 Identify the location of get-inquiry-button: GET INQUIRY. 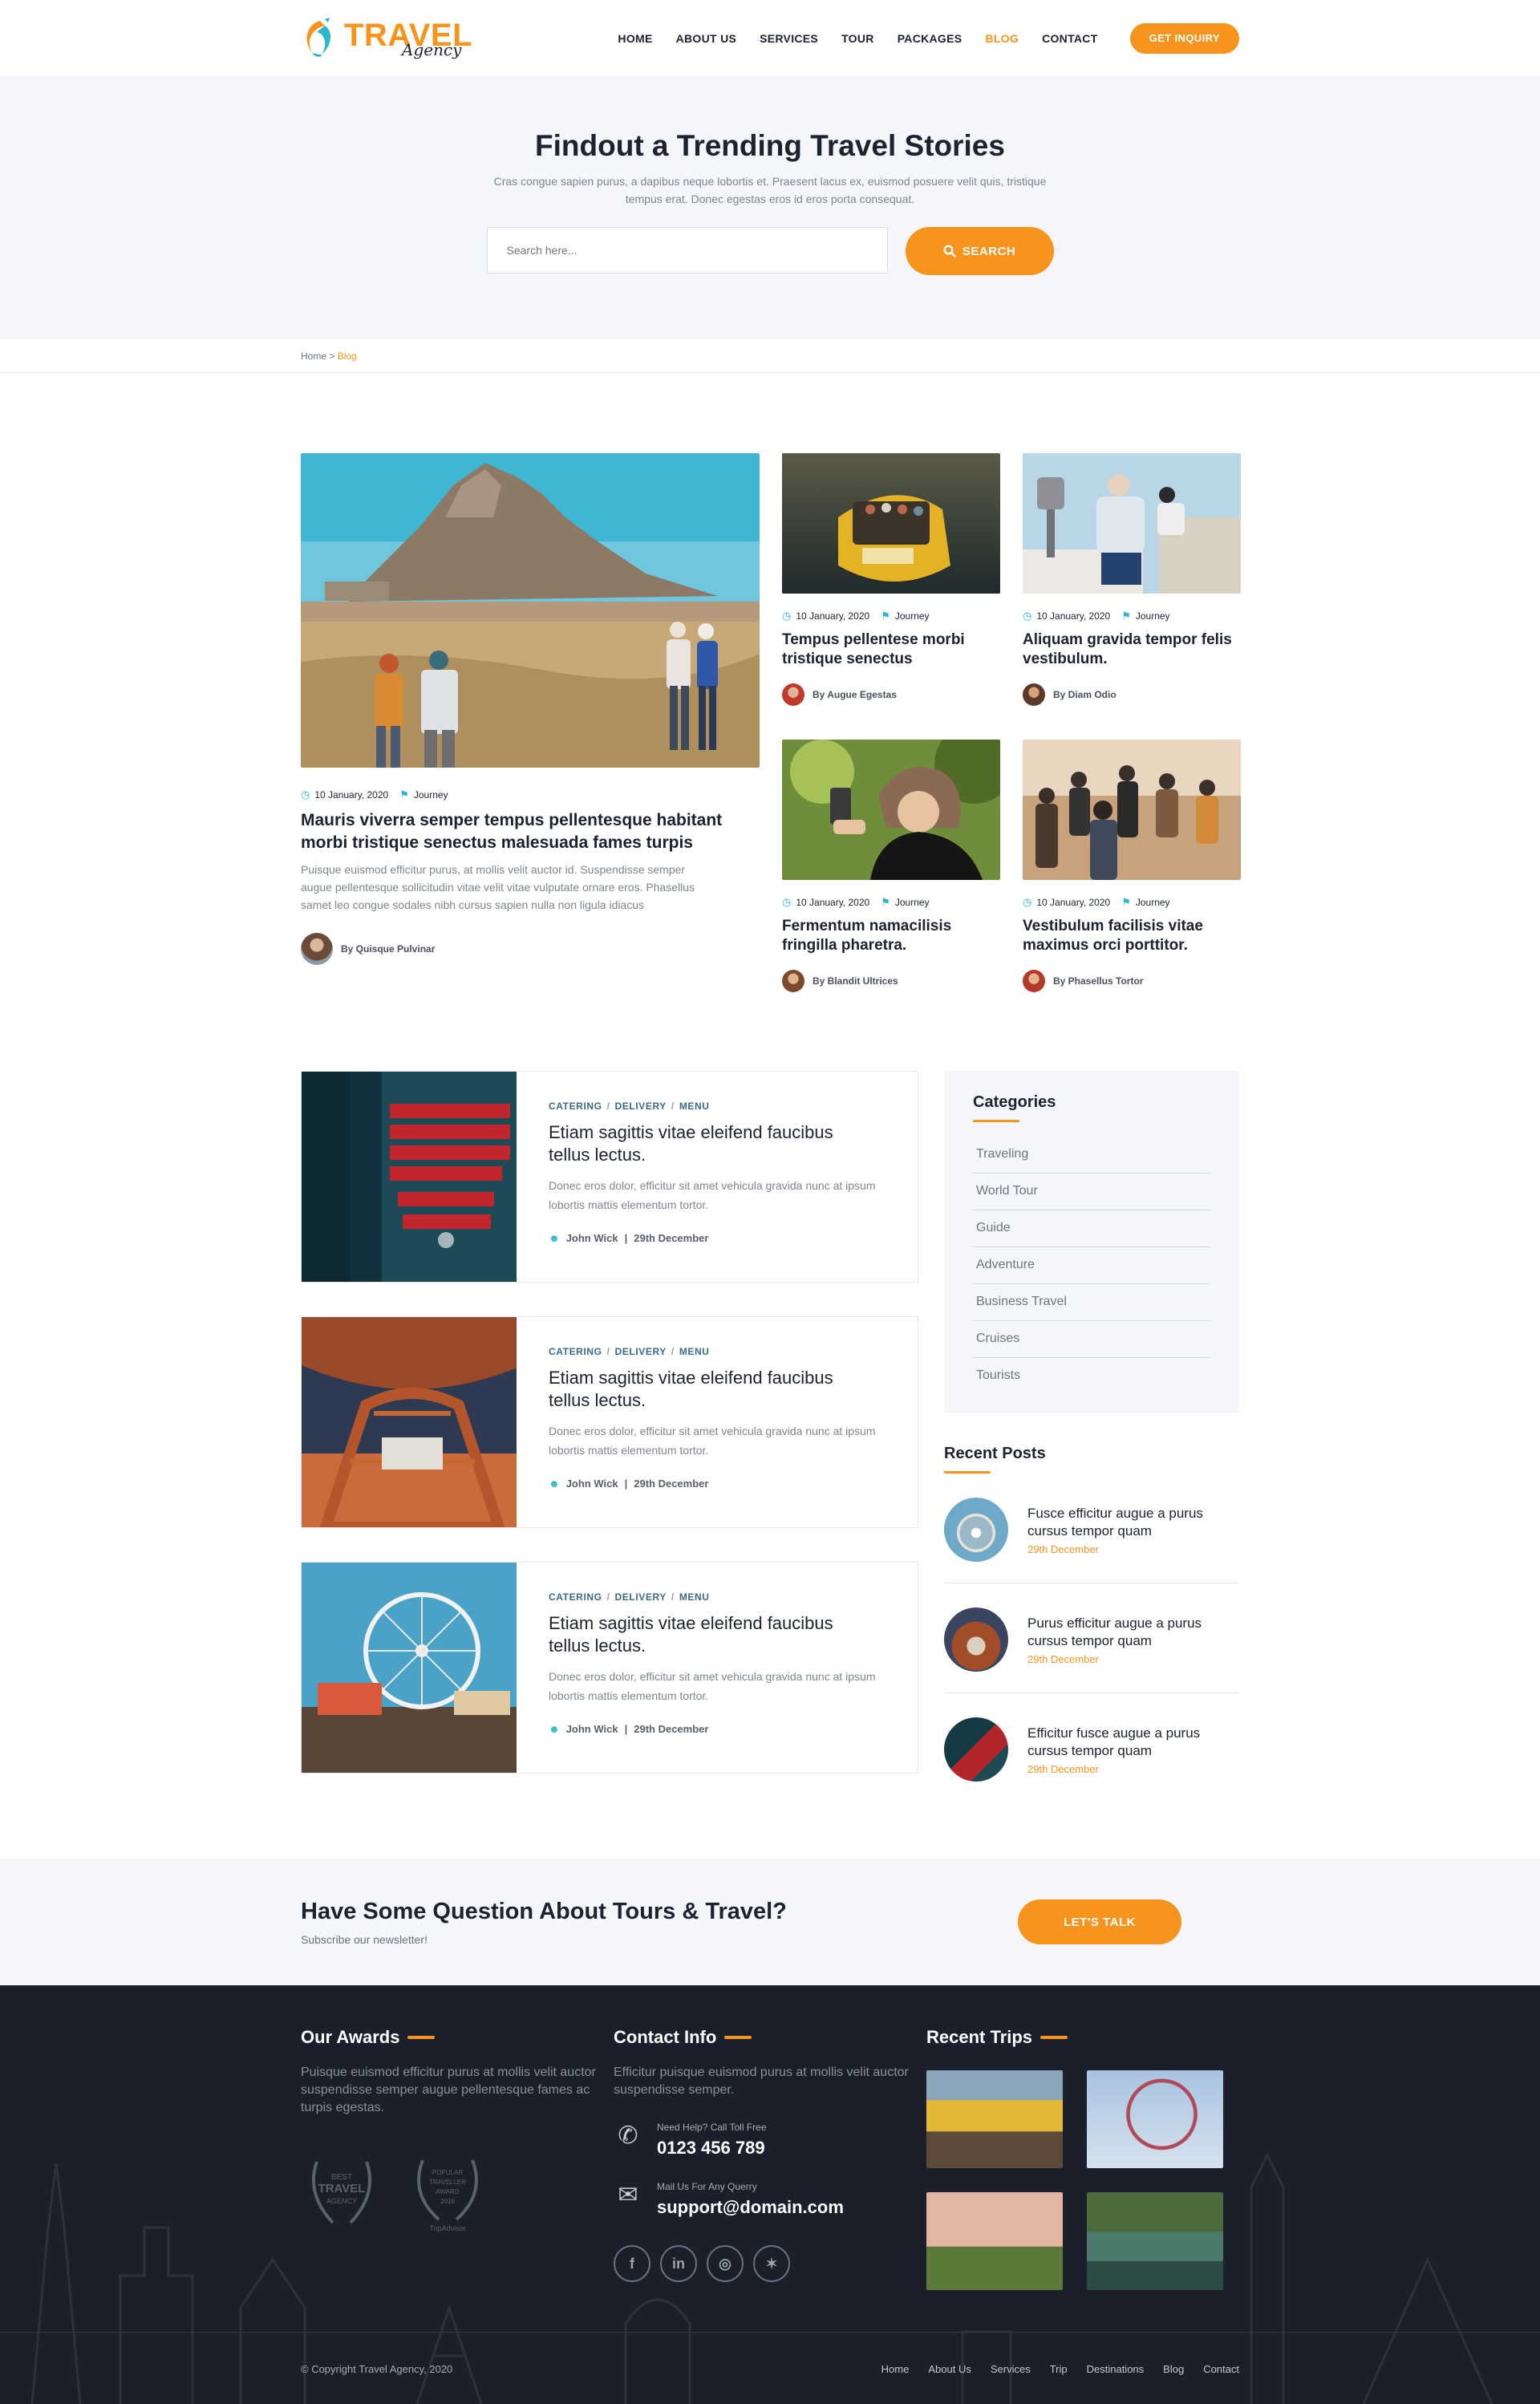
(1184, 38).